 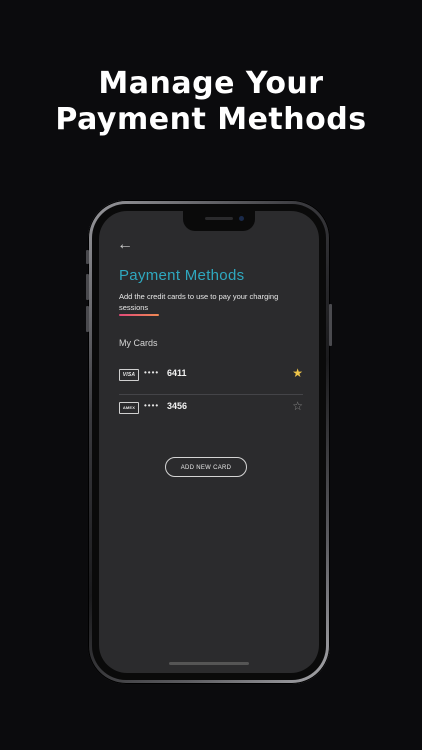 What do you see at coordinates (219, 218) in the screenshot?
I see `phone-speaker` at bounding box center [219, 218].